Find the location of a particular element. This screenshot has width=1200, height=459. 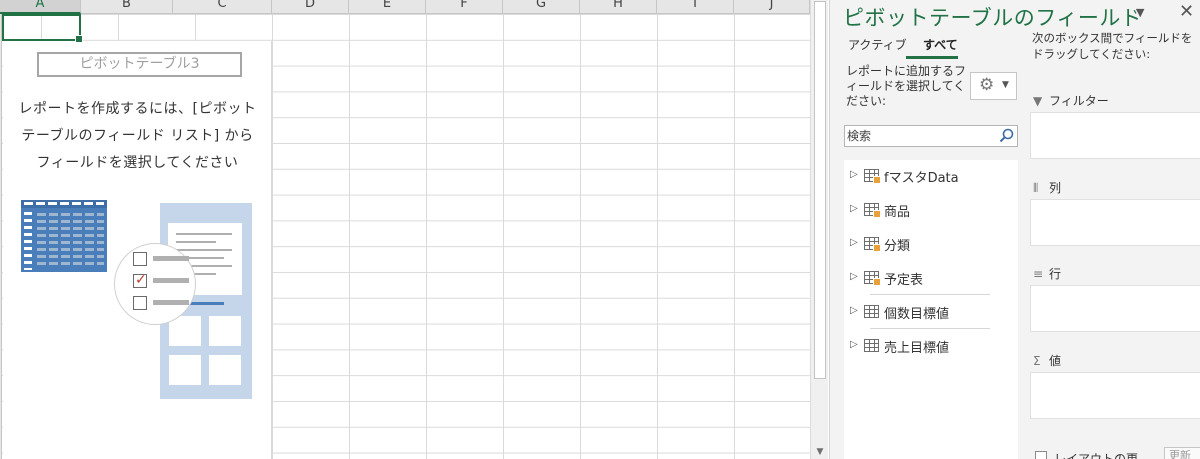

row-header-strip is located at coordinates (1, 236).